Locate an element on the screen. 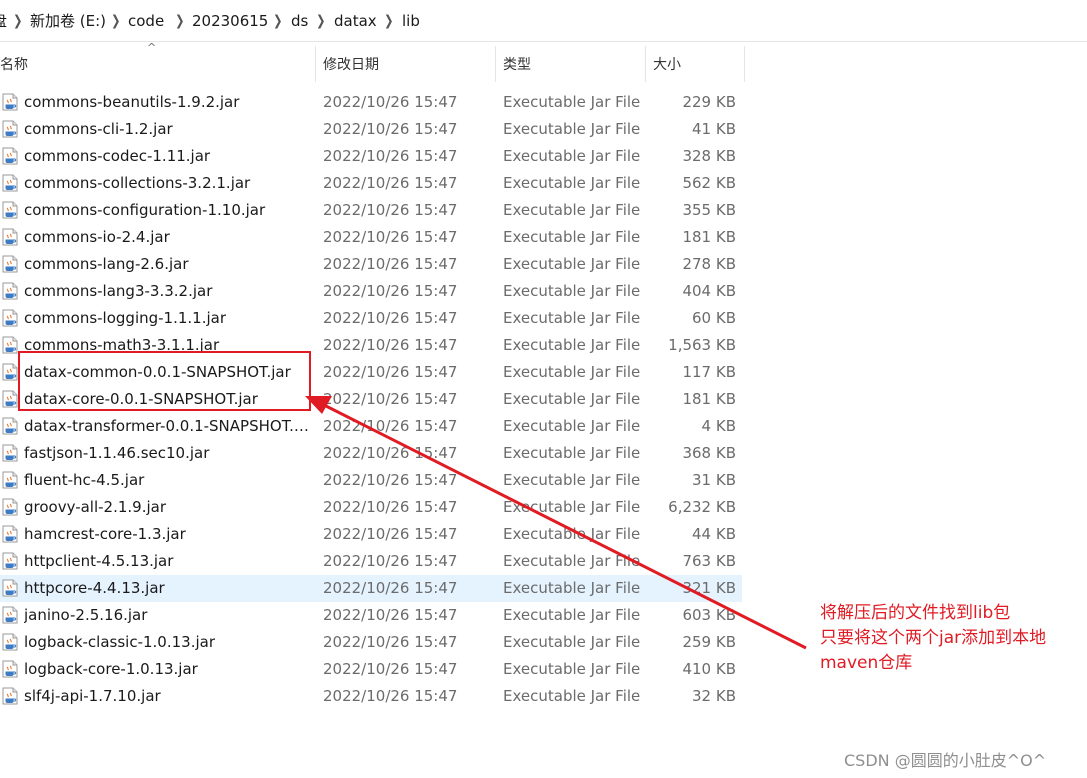 This screenshot has width=1087, height=778. file-name: httpcore-4.4.13.jar is located at coordinates (94, 588).